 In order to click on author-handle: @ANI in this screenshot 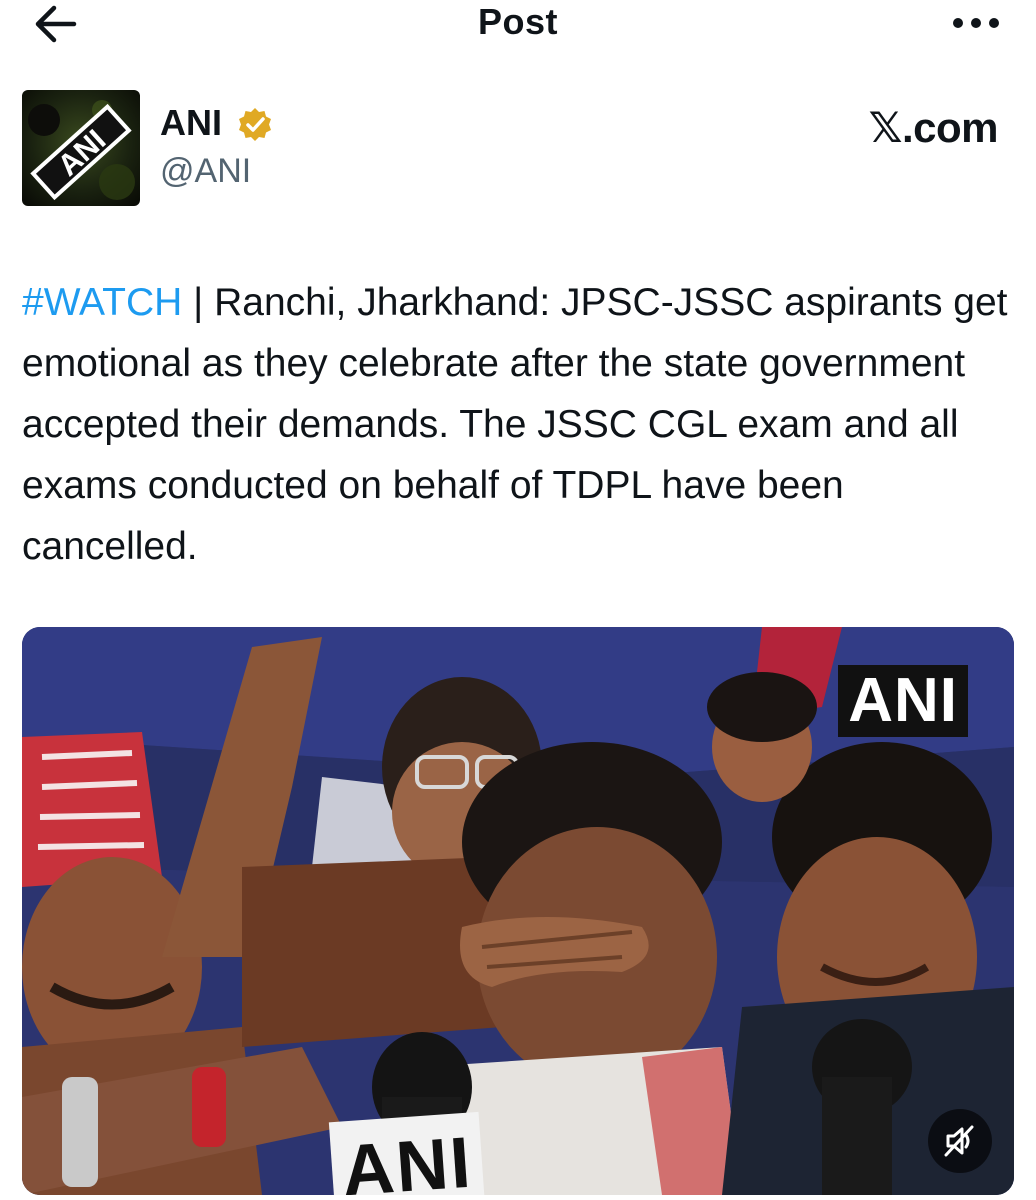, I will do `click(205, 171)`.